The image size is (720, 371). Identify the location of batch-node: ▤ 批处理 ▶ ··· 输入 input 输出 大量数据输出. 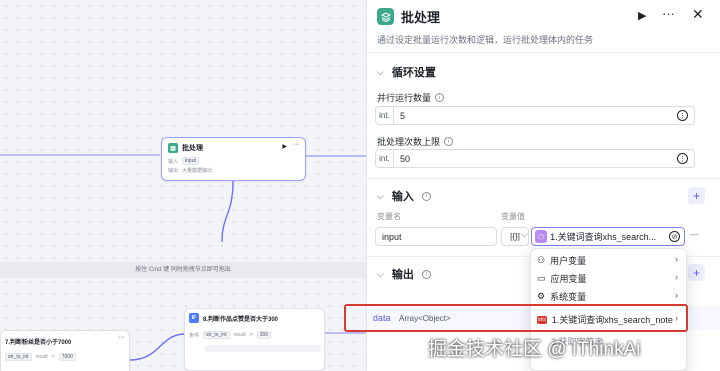
(233, 159).